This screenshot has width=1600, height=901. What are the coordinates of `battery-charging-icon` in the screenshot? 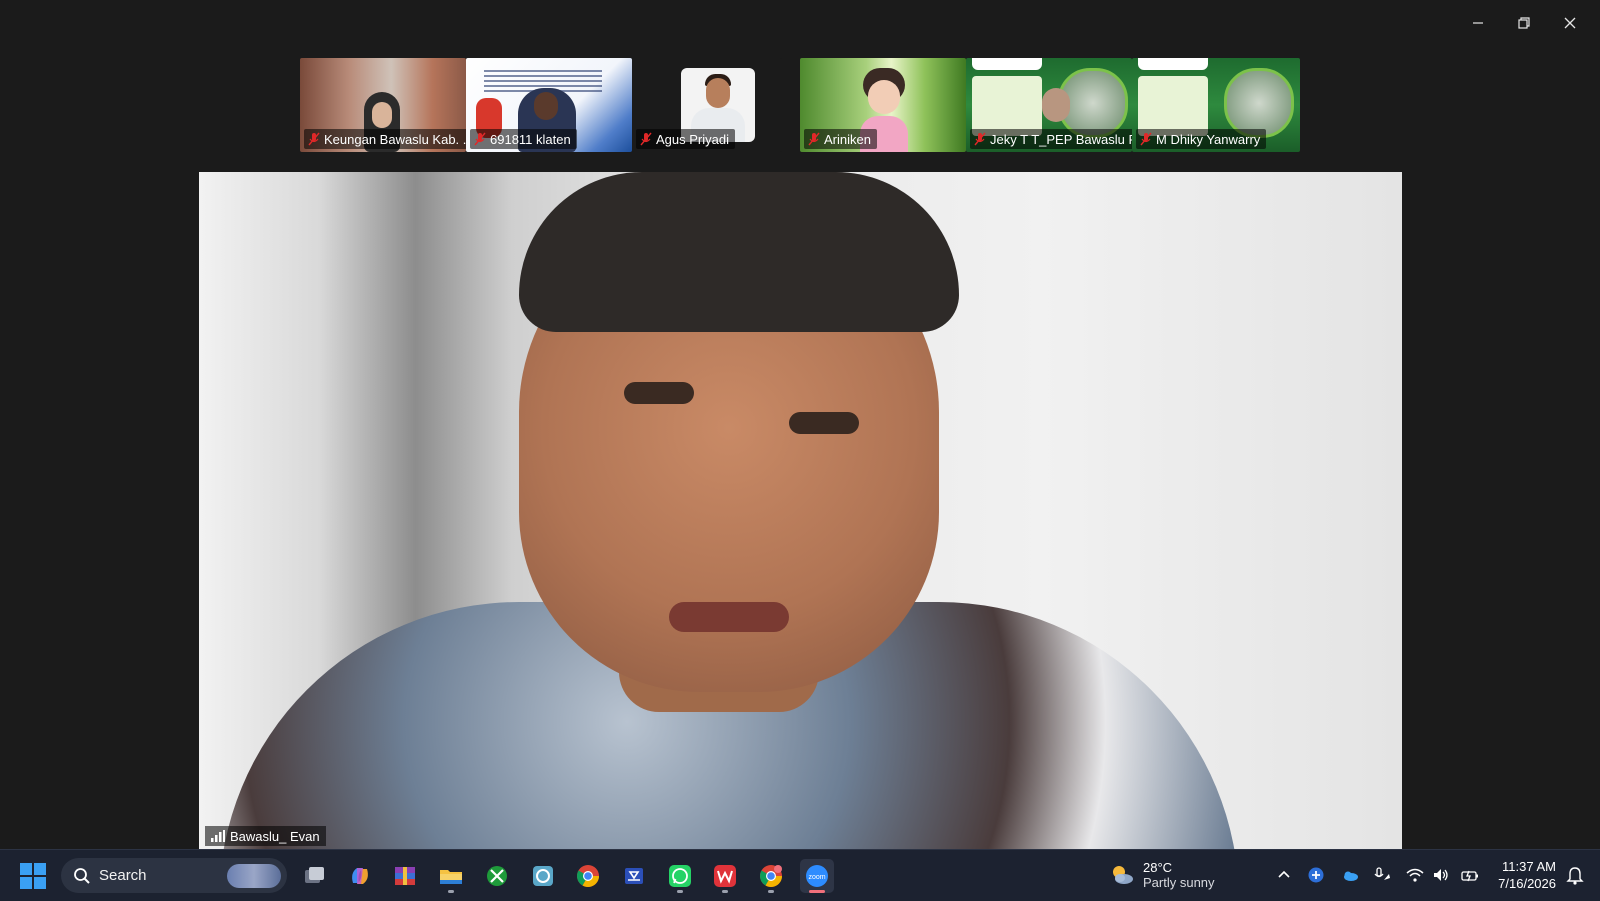 It's located at (1469, 876).